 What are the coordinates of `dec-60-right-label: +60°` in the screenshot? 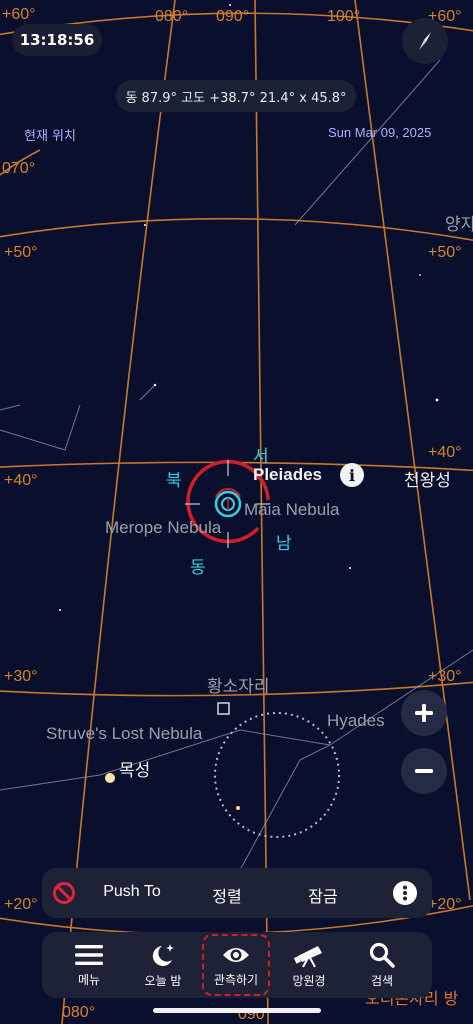 It's located at (445, 16).